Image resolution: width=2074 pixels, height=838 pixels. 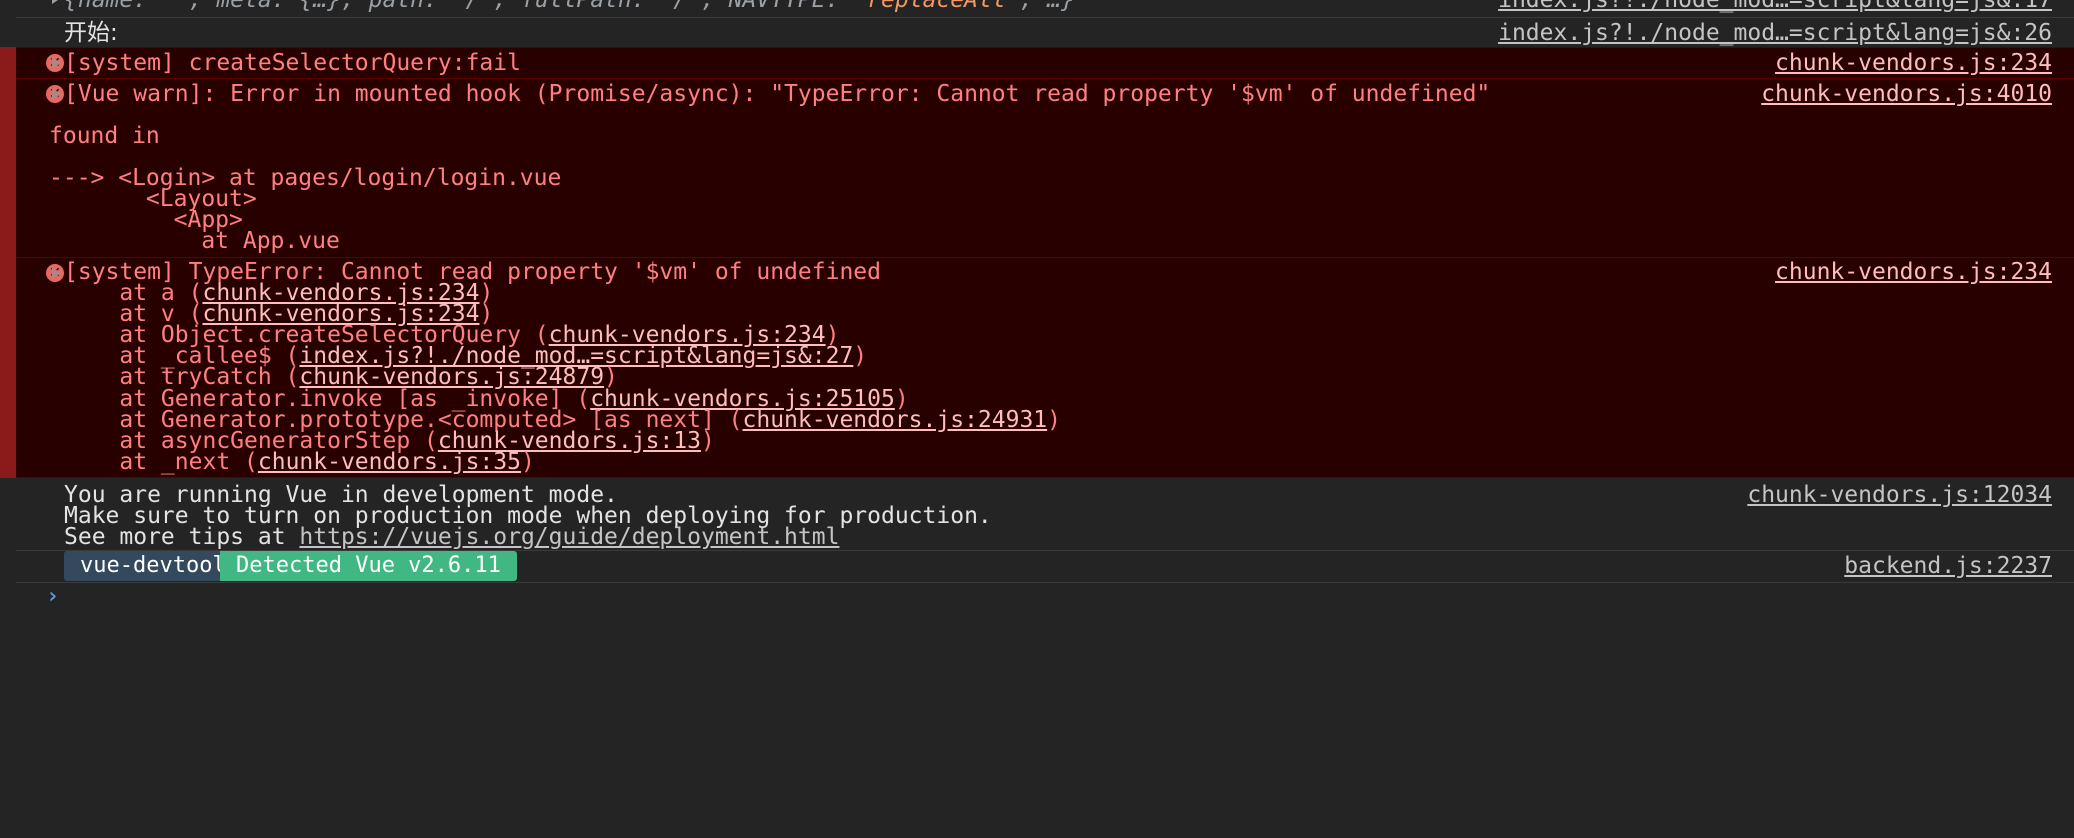 What do you see at coordinates (895, 420) in the screenshot?
I see `stack-frame-source-link: chunk-vendors.js:24931` at bounding box center [895, 420].